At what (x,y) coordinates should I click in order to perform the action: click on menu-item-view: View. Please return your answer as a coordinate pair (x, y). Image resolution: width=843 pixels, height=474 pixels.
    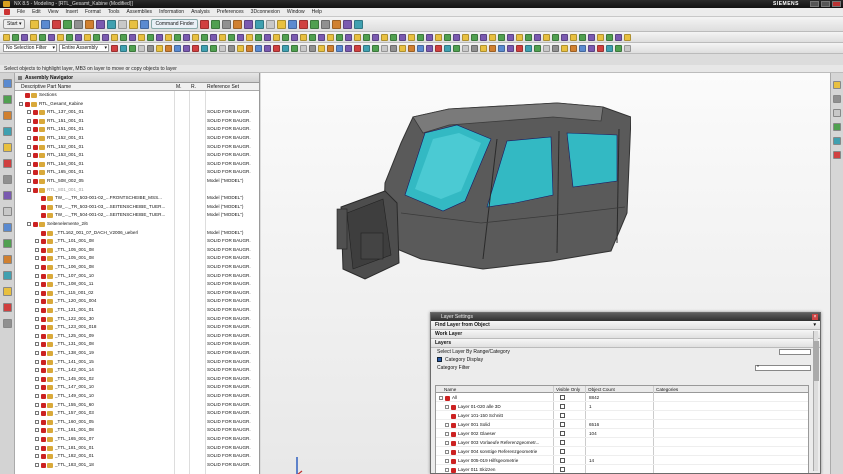
    Looking at the image, I should click on (53, 12).